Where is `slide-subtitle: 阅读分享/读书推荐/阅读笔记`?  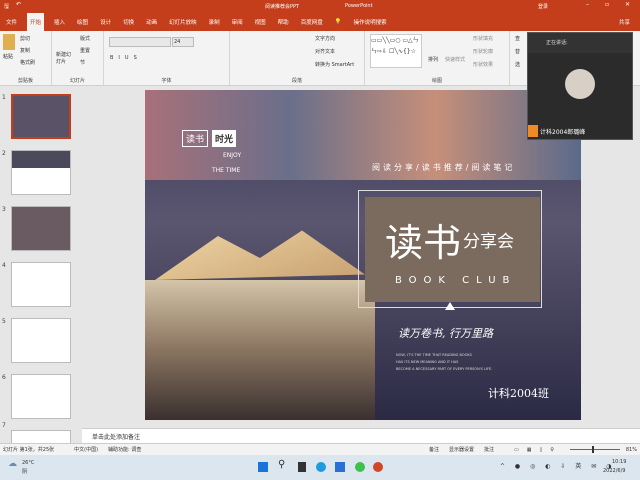 slide-subtitle: 阅读分享/读书推荐/阅读笔记 is located at coordinates (444, 167).